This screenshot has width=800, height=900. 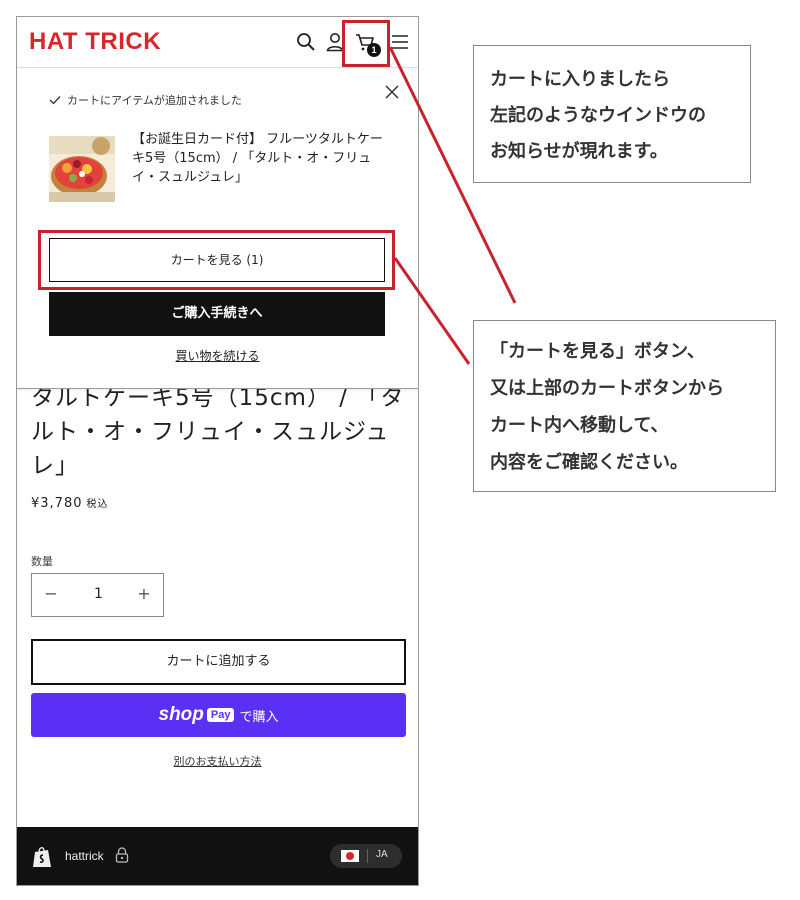 What do you see at coordinates (579, 151) in the screenshot?
I see `note1-line: お知らせが現れます。` at bounding box center [579, 151].